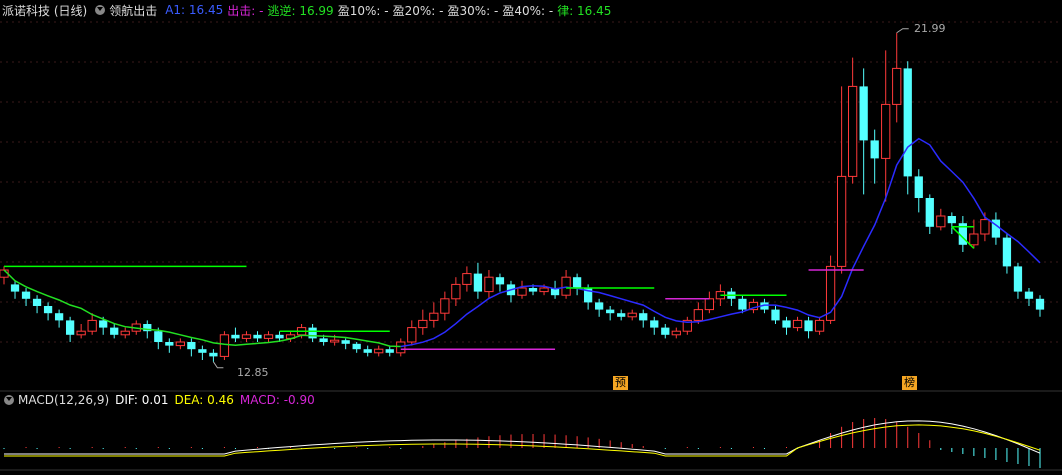  What do you see at coordinates (194, 10) in the screenshot?
I see `a1-value: A1: 16.45` at bounding box center [194, 10].